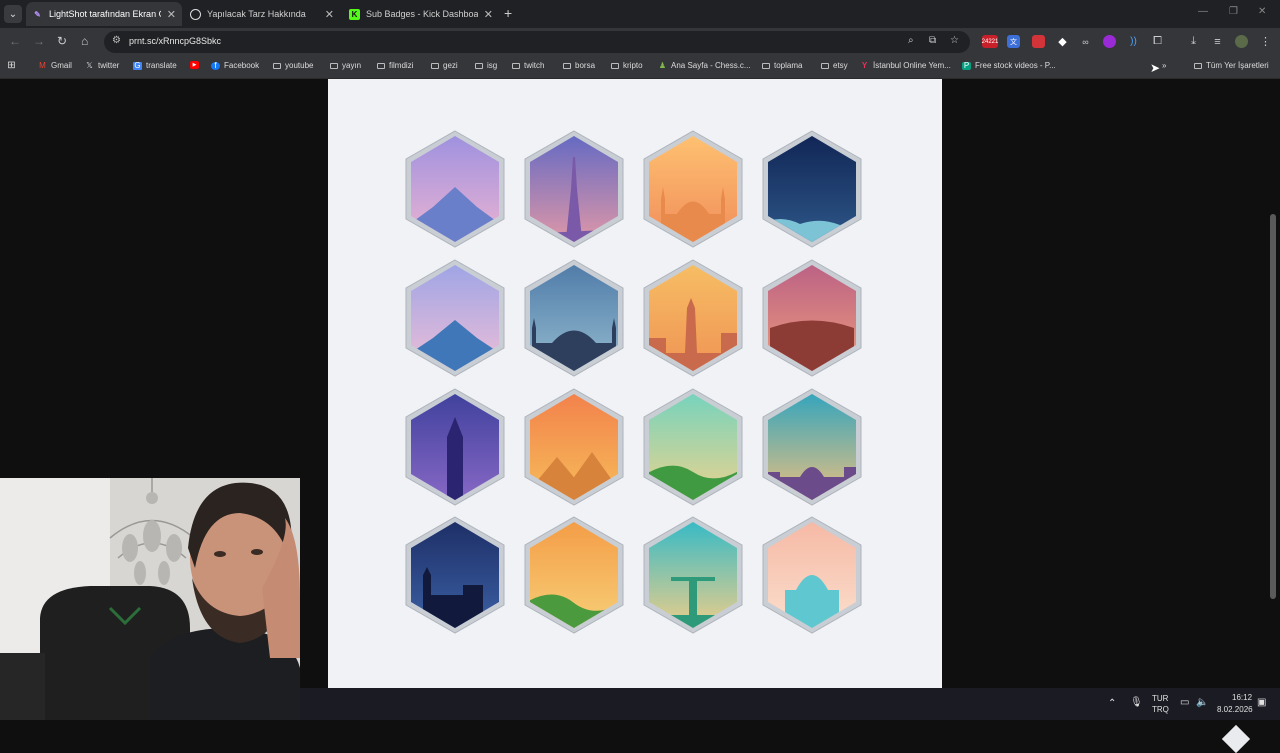 This screenshot has height=753, width=1280. What do you see at coordinates (455, 447) in the screenshot?
I see `badge-big-ben` at bounding box center [455, 447].